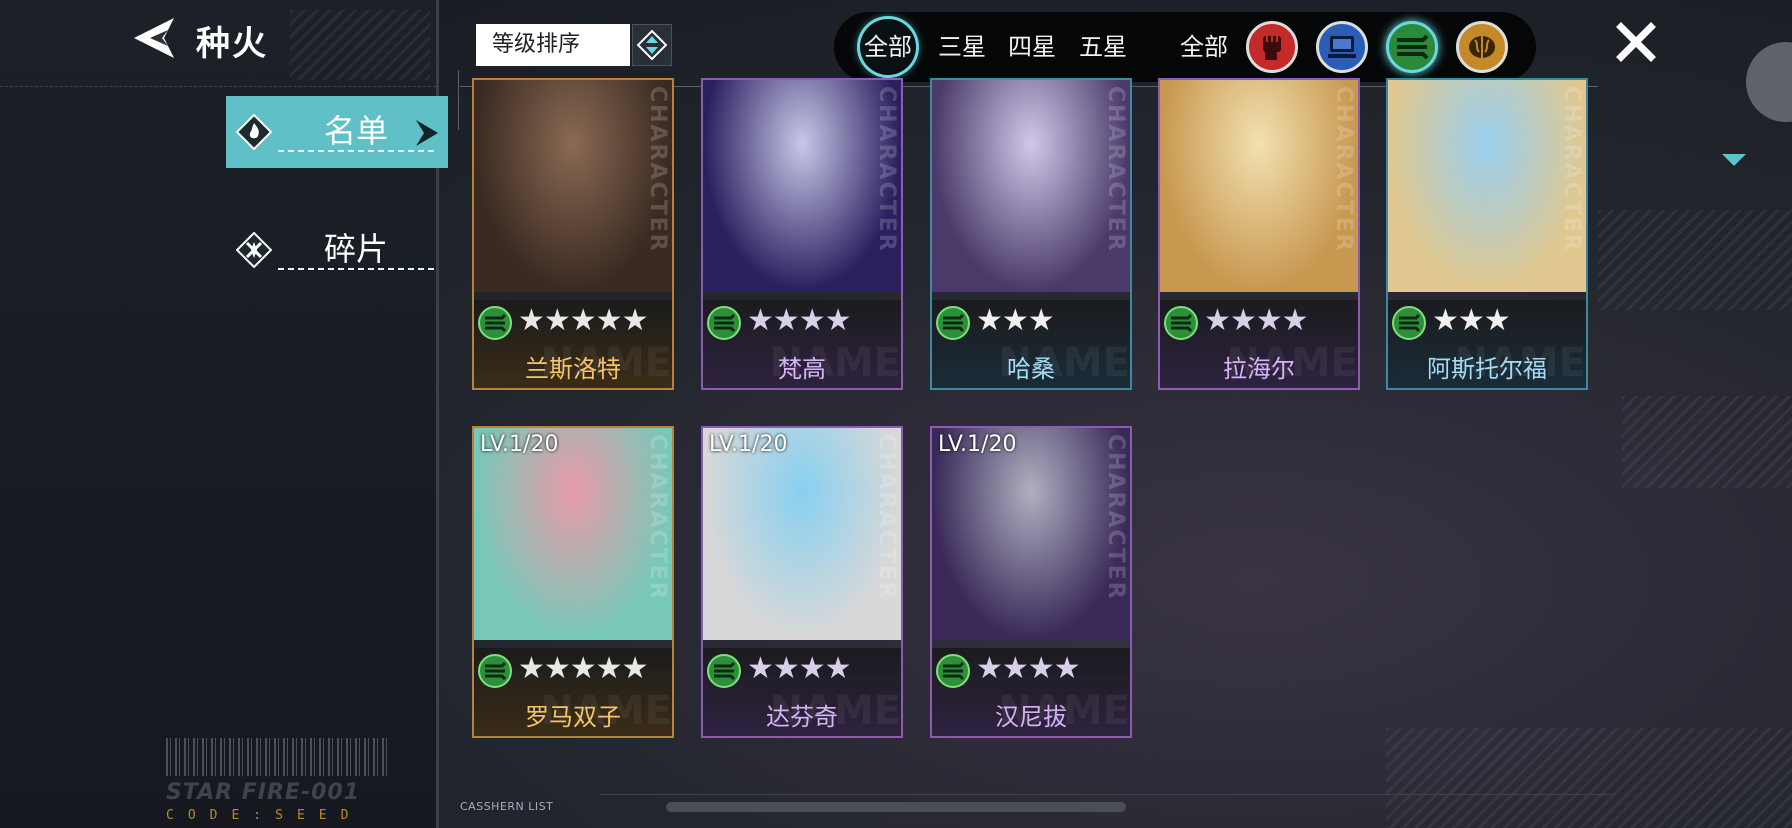  I want to click on filter-type-agility, so click(1412, 47).